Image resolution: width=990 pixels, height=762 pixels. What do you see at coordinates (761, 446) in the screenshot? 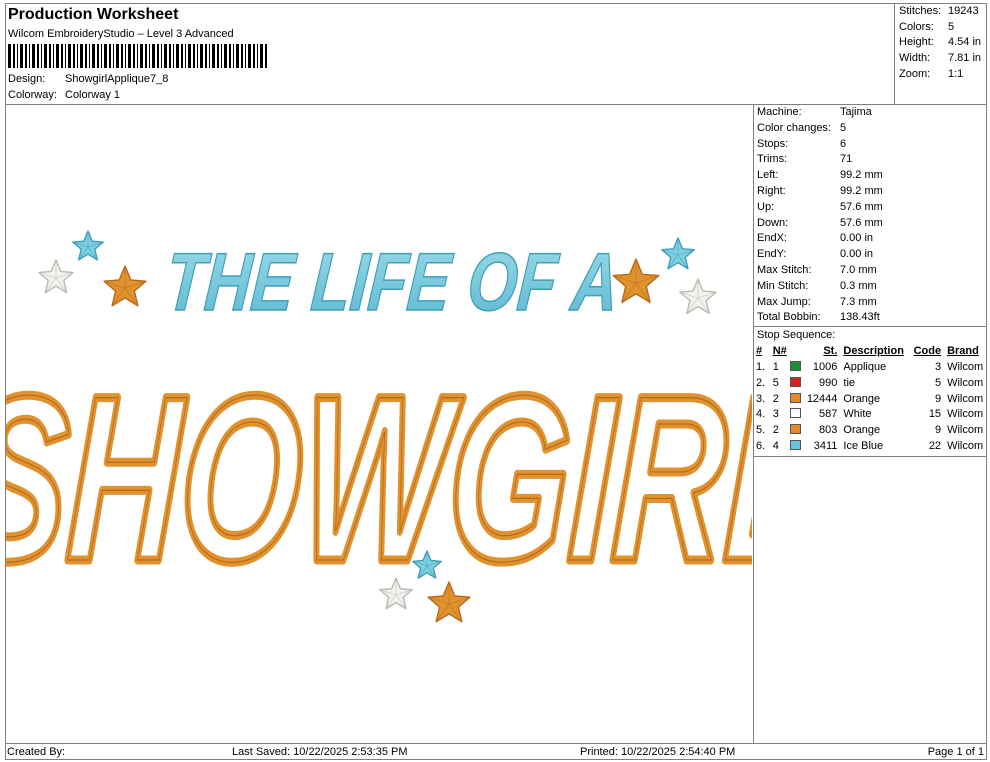
I see `row-index: 6.` at bounding box center [761, 446].